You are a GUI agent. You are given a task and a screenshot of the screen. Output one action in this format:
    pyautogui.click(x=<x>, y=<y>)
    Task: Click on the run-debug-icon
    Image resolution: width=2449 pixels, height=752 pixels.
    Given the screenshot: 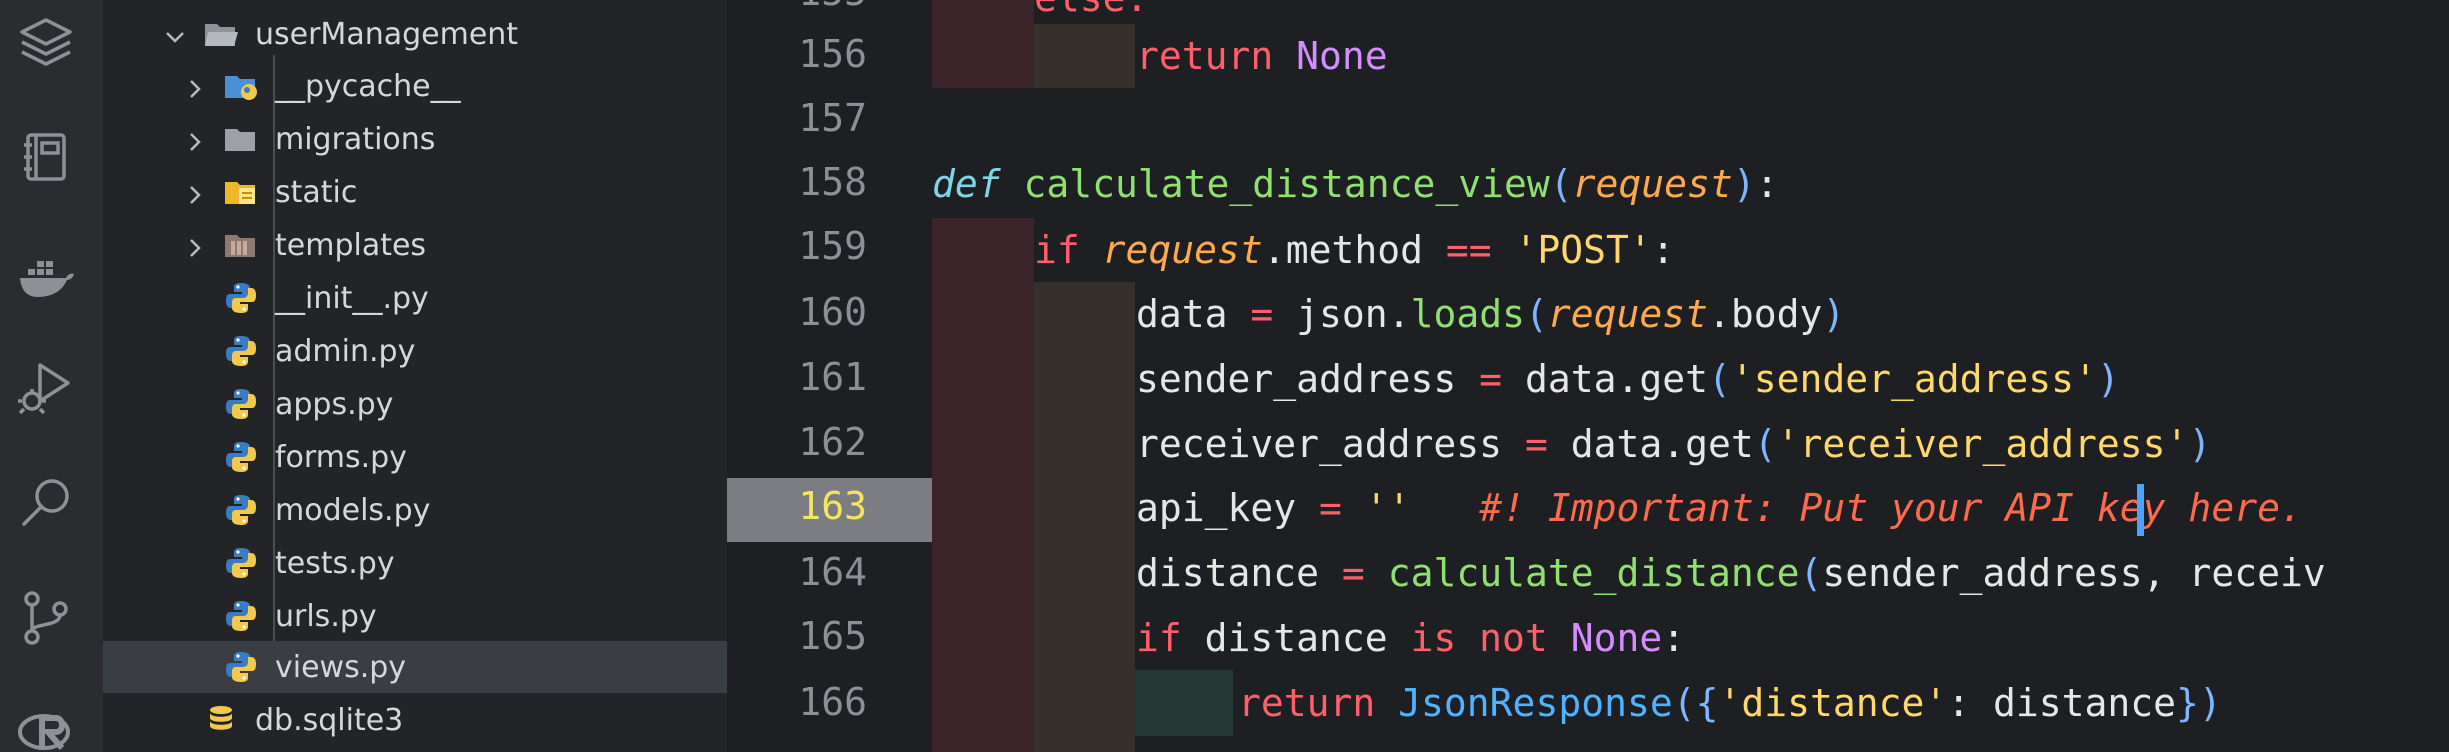 What is the action you would take?
    pyautogui.click(x=46, y=387)
    